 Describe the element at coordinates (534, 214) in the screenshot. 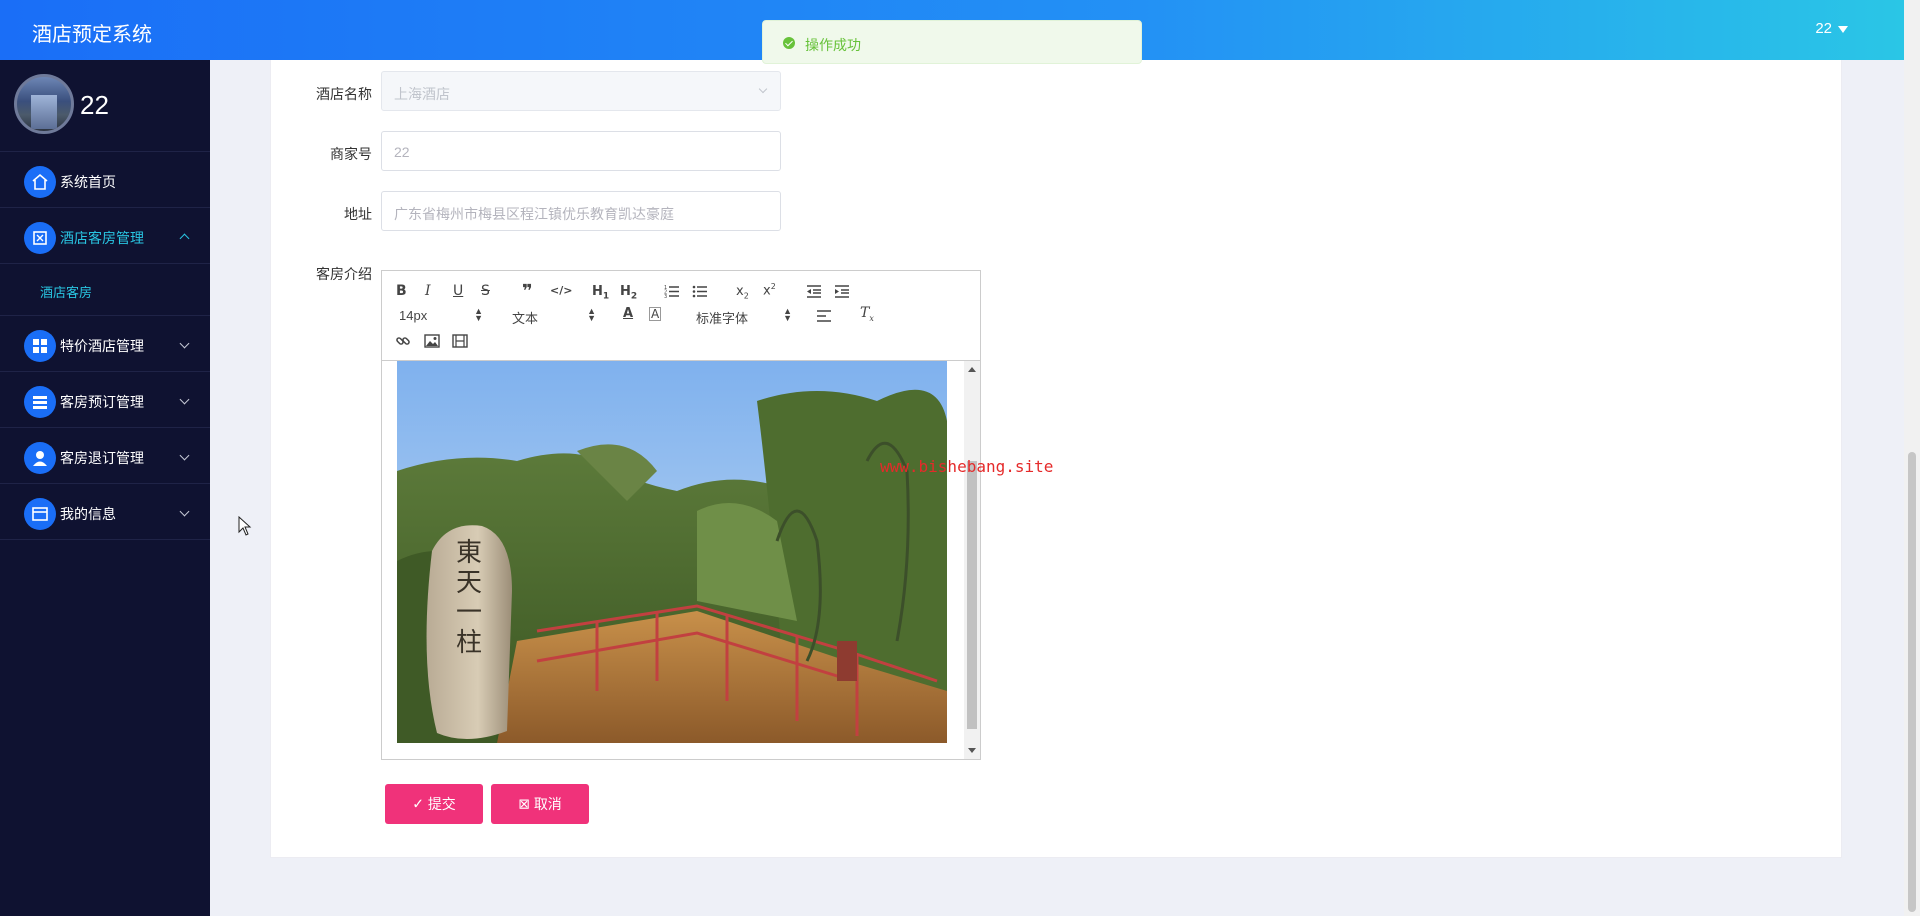

I see `address-value: 广东省梅州市梅县区程江镇优乐教育凯达豪庭` at that location.